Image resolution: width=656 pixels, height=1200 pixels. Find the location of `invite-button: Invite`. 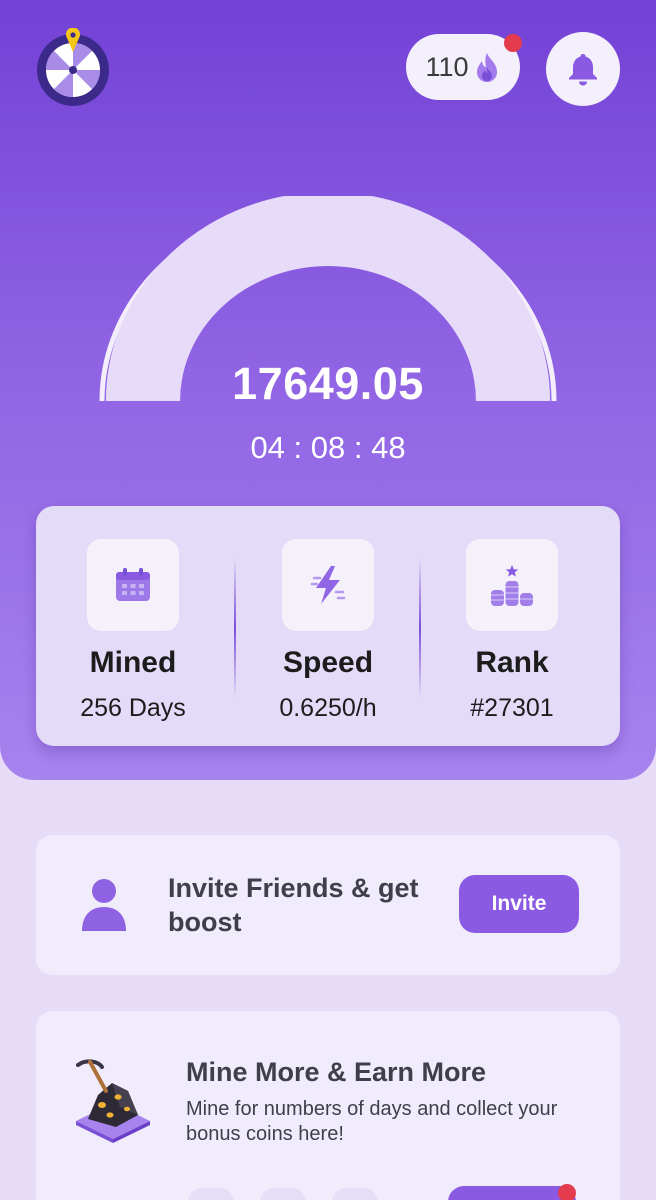

invite-button: Invite is located at coordinates (519, 904).